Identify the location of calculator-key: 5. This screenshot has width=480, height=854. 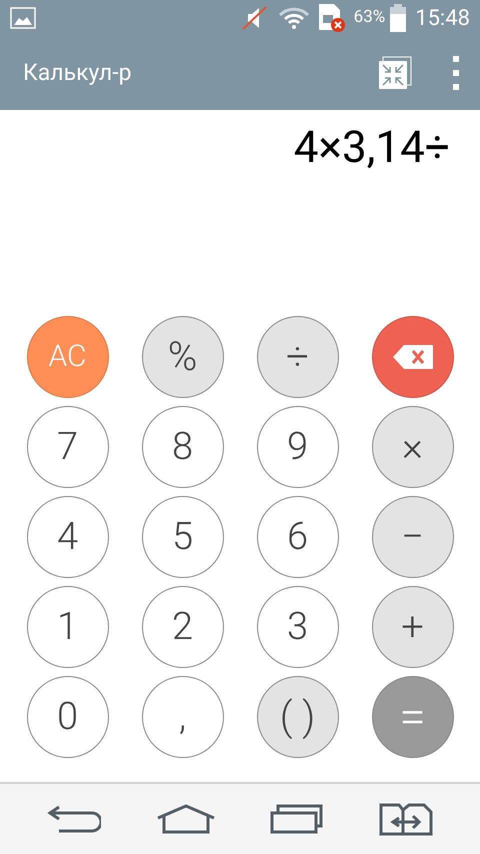
(183, 537).